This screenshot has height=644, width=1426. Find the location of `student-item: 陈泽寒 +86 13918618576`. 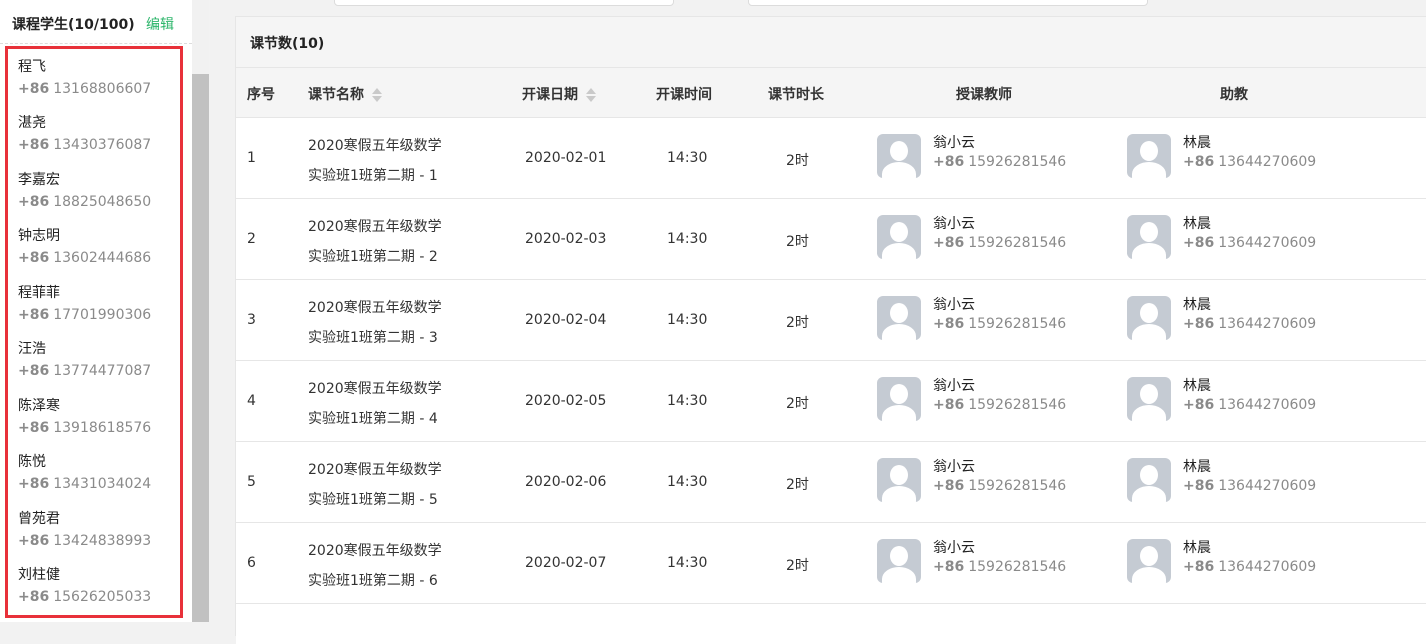

student-item: 陈泽寒 +86 13918618576 is located at coordinates (98, 417).